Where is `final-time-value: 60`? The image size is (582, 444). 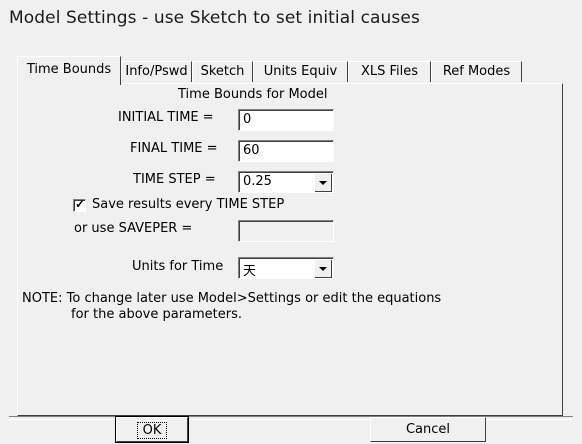 final-time-value: 60 is located at coordinates (251, 150).